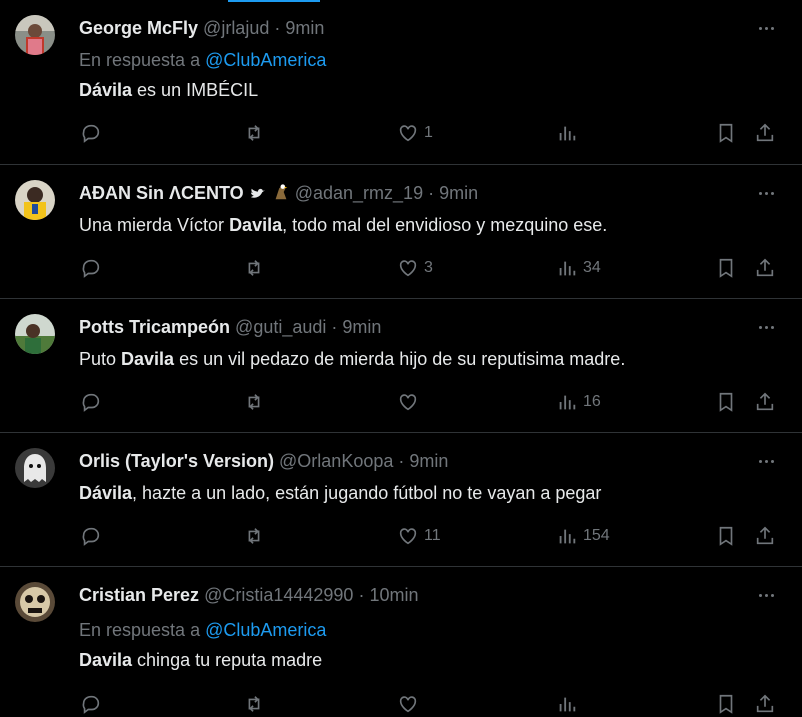  What do you see at coordinates (393, 595) in the screenshot?
I see `timestamp: 10min` at bounding box center [393, 595].